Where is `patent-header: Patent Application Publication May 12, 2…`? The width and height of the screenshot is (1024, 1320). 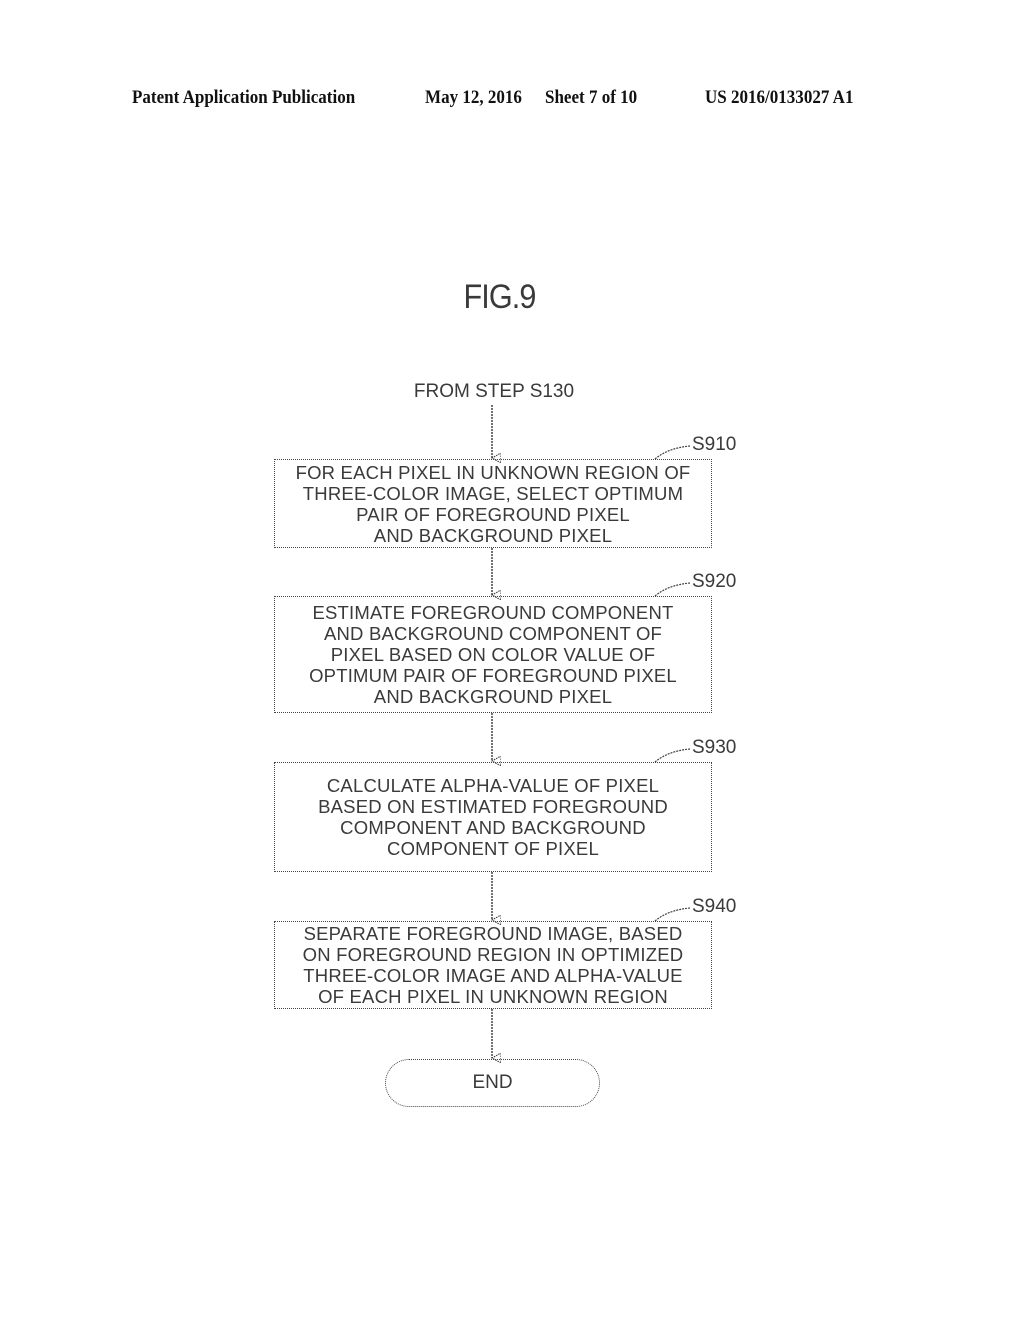
patent-header: Patent Application Publication May 12, 2… is located at coordinates (512, 102).